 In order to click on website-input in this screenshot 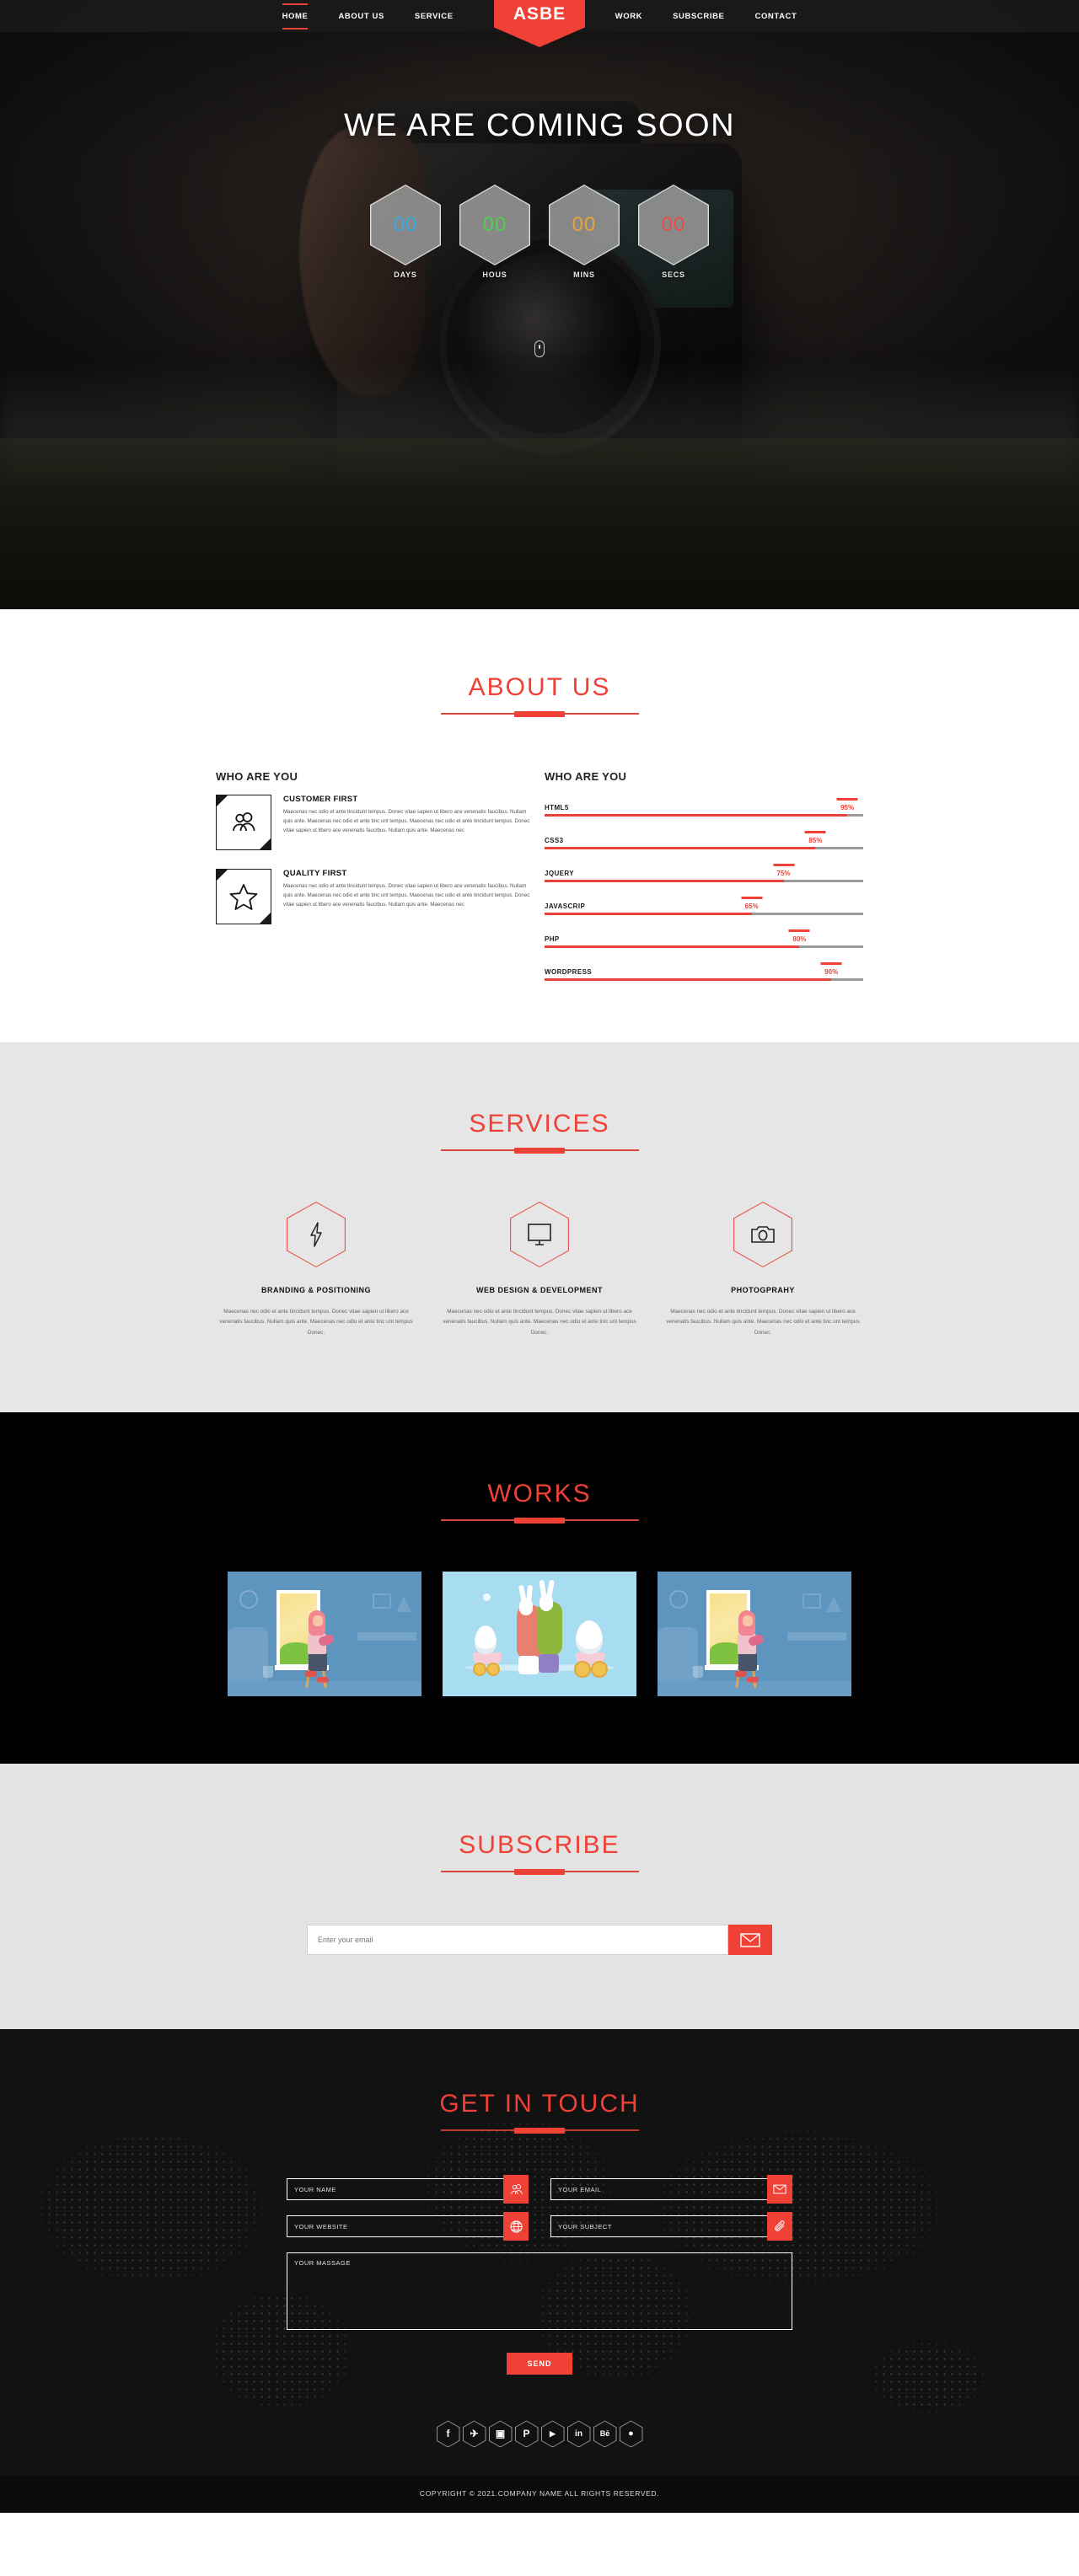, I will do `click(395, 2227)`.